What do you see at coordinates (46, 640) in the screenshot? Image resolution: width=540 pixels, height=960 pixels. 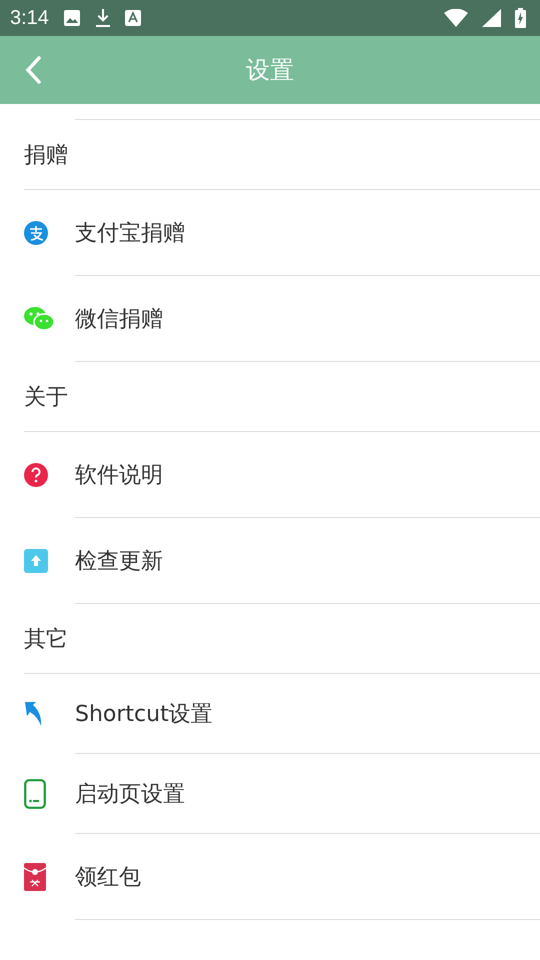 I see `section-header: 其它` at bounding box center [46, 640].